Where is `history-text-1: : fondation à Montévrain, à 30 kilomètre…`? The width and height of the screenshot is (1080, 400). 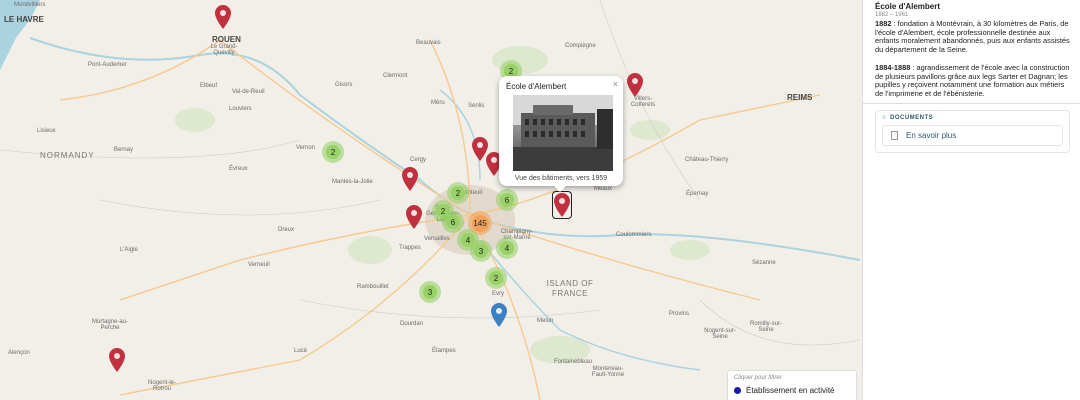
history-text-1: : fondation à Montévrain, à 30 kilomètre… is located at coordinates (972, 37).